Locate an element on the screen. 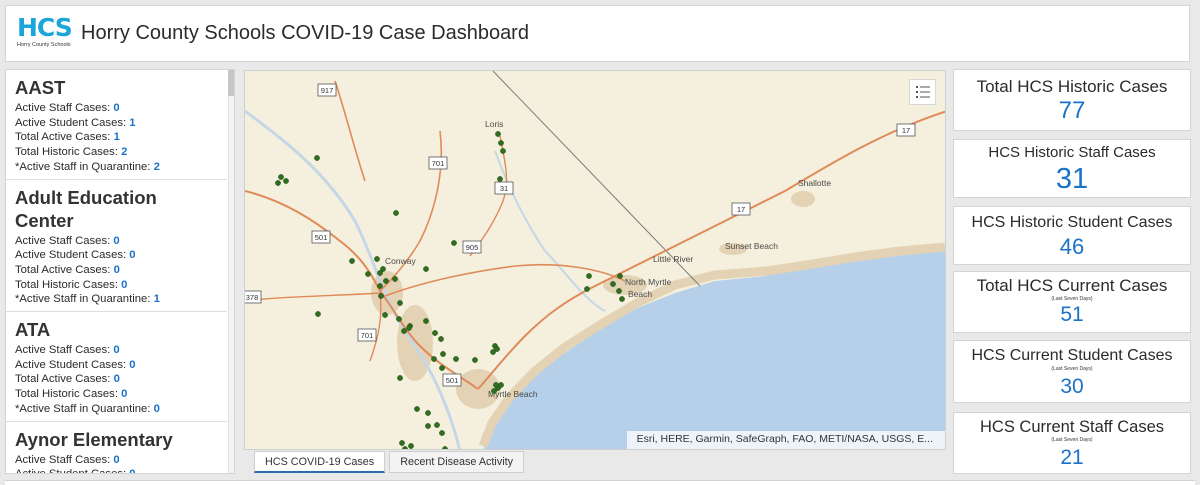 This screenshot has height=485, width=1200. svg-text: 501 is located at coordinates (452, 380).